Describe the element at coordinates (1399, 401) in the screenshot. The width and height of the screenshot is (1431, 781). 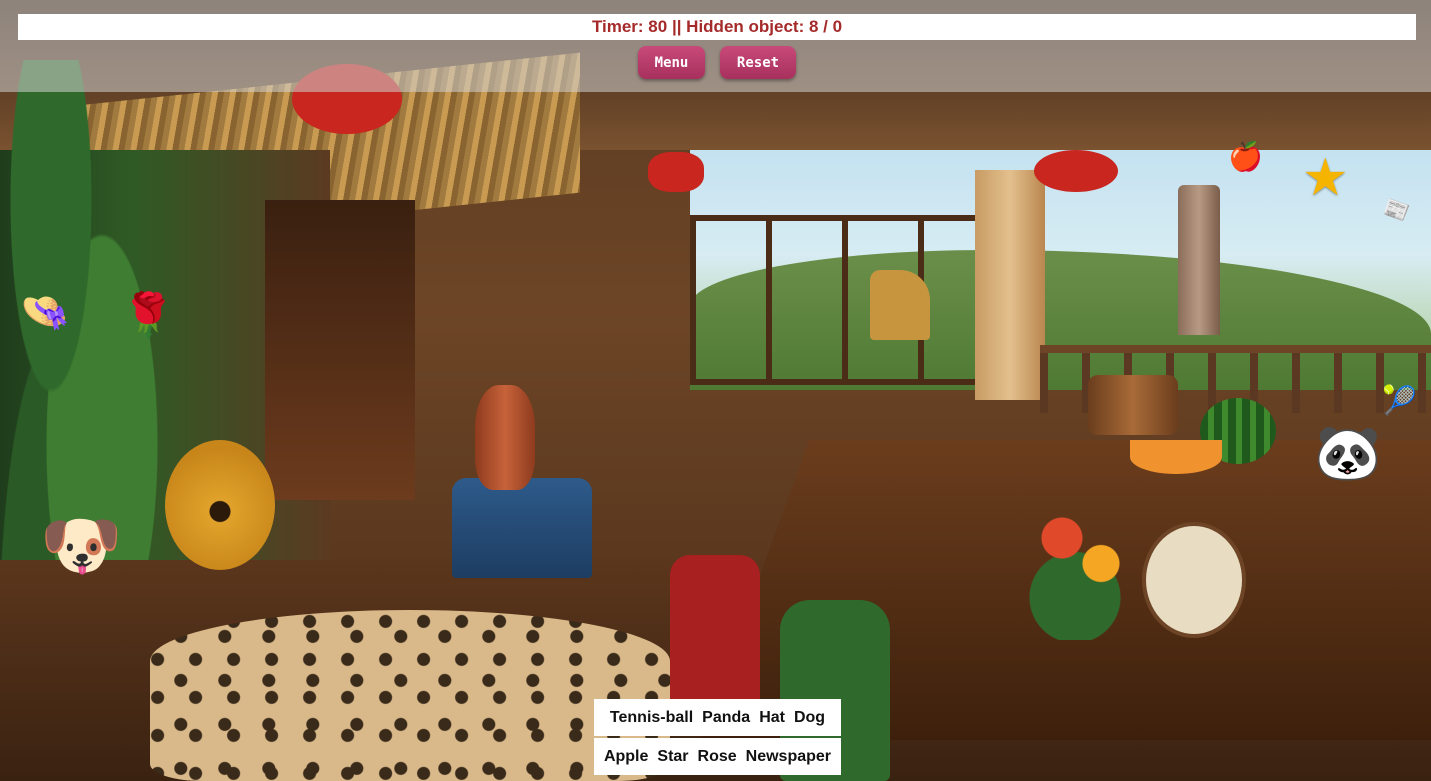
I see `tennis-ball-icon: 🎾` at that location.